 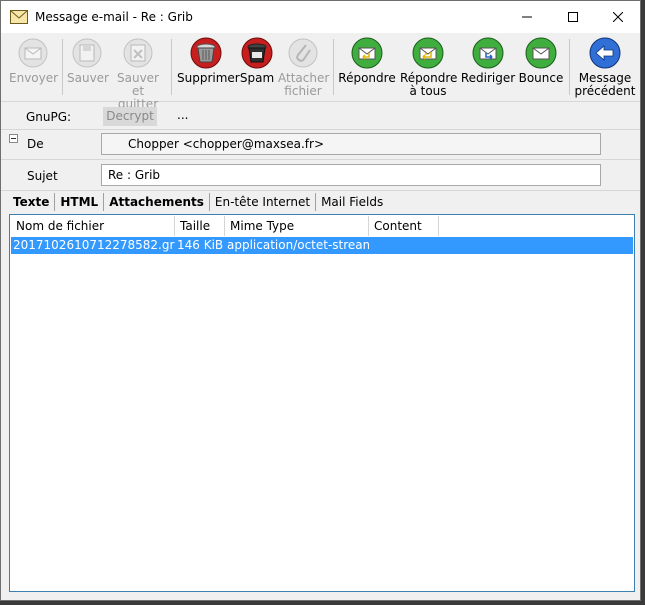 I want to click on save-and-quit-icon, so click(x=138, y=53).